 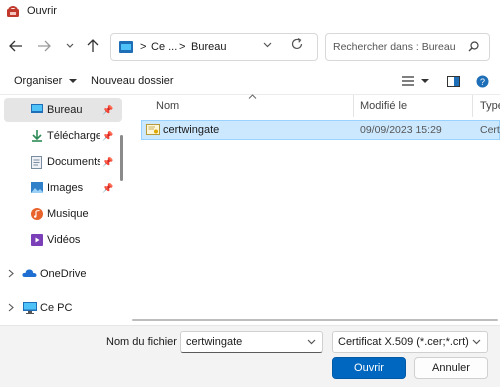 I want to click on sidebar-item-desktop: Bureau 📌, so click(x=63, y=110).